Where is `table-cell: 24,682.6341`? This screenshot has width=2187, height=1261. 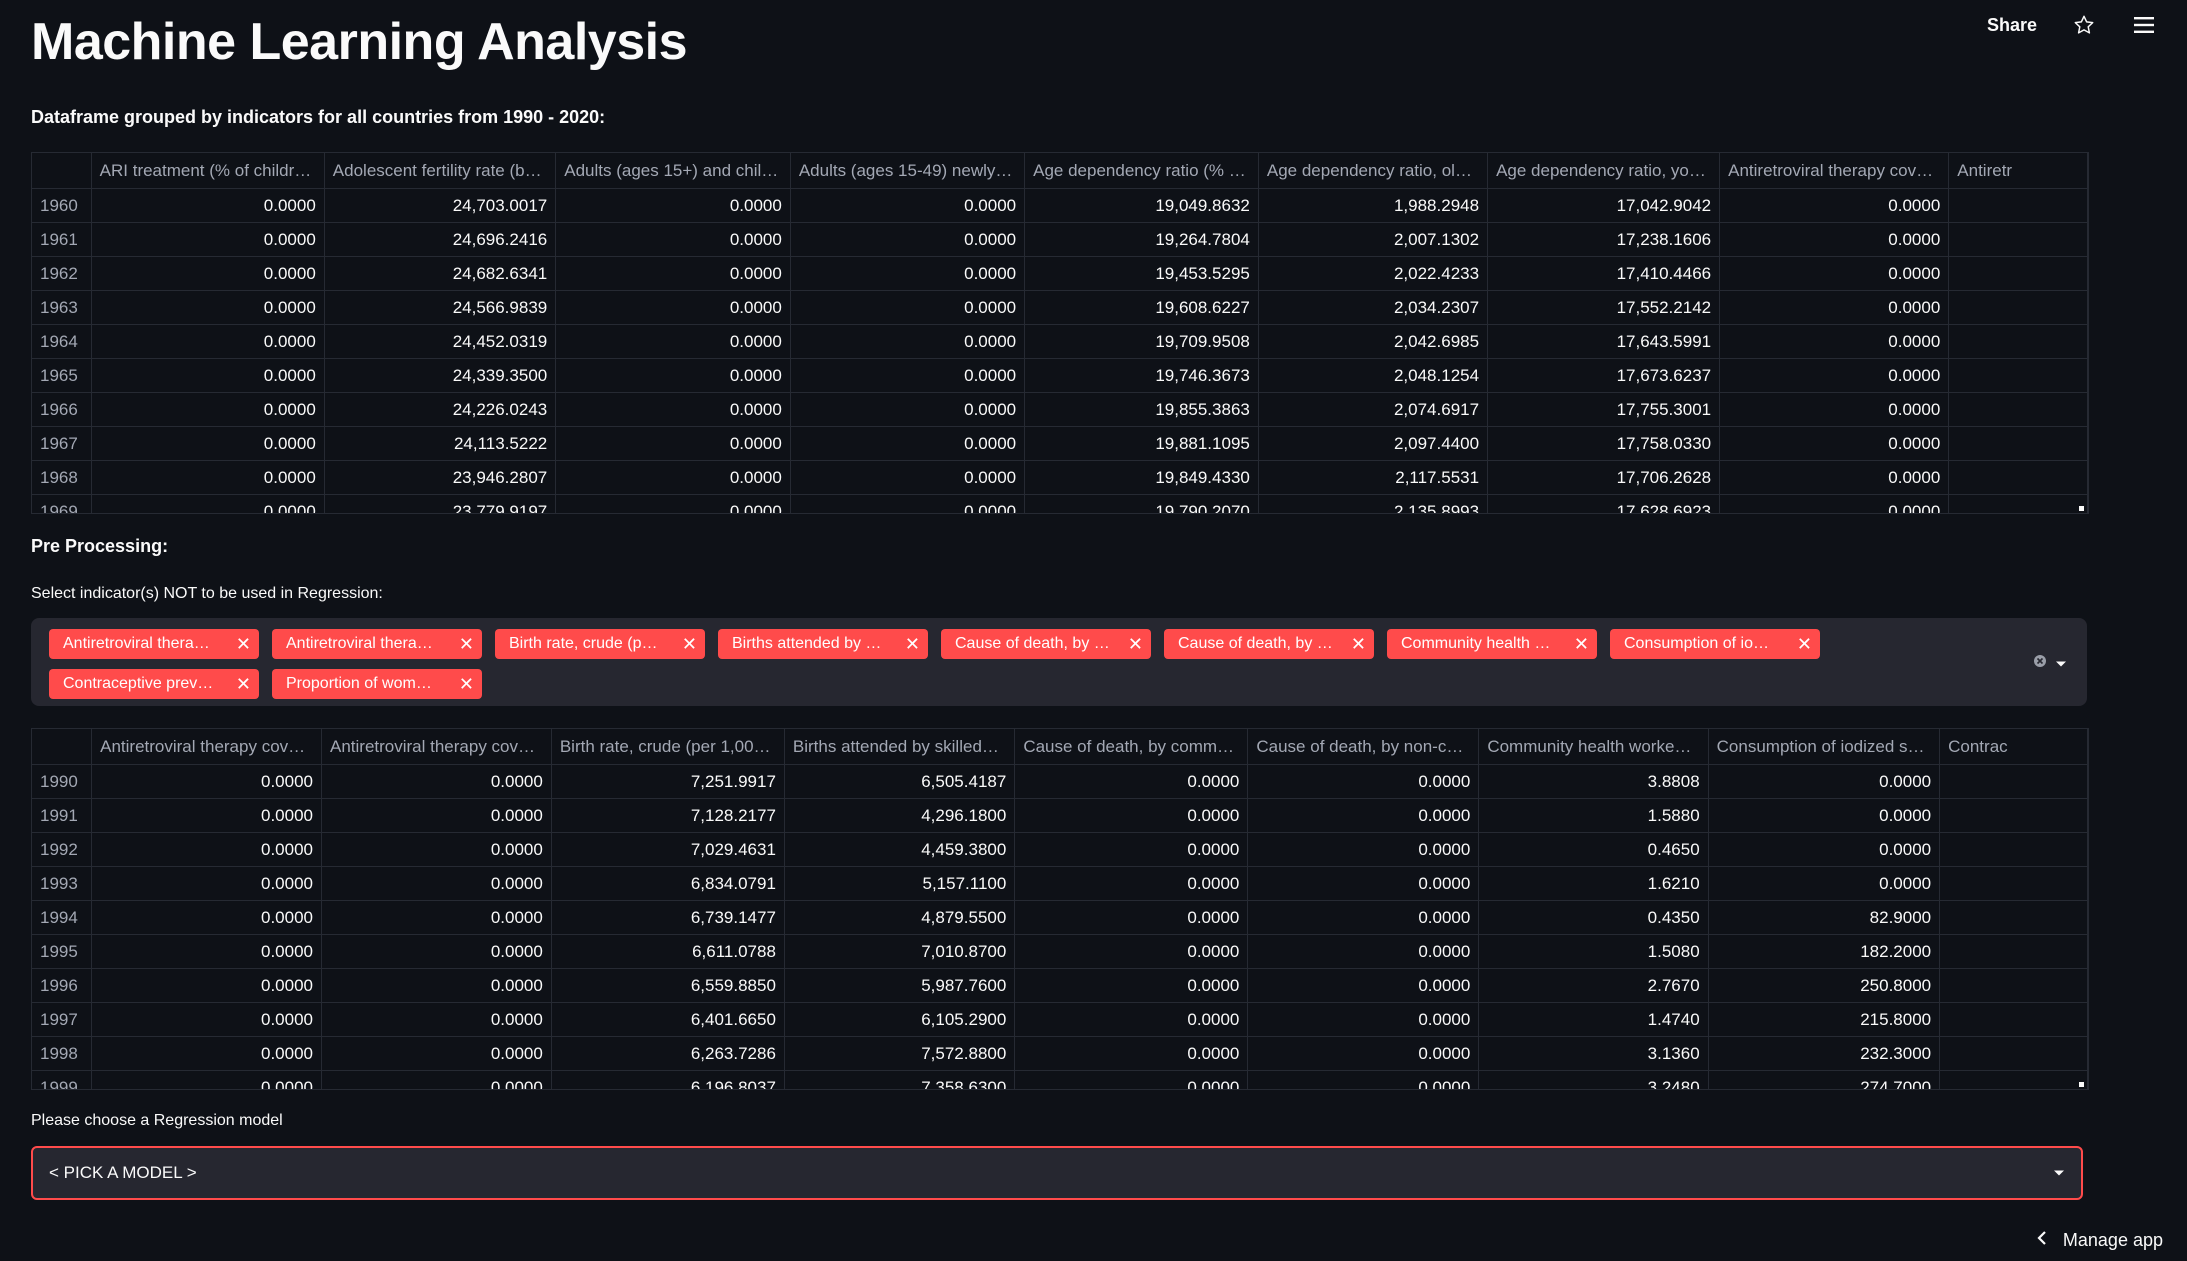
table-cell: 24,682.6341 is located at coordinates (440, 273).